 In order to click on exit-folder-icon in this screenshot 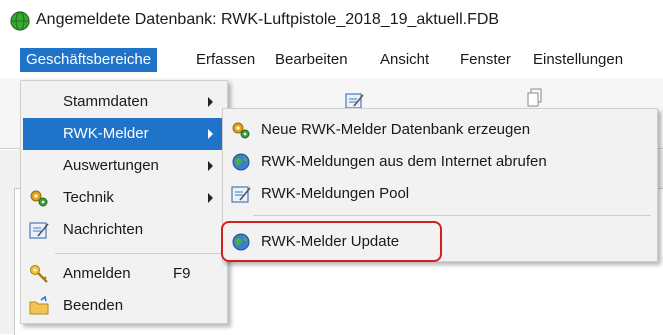, I will do `click(39, 305)`.